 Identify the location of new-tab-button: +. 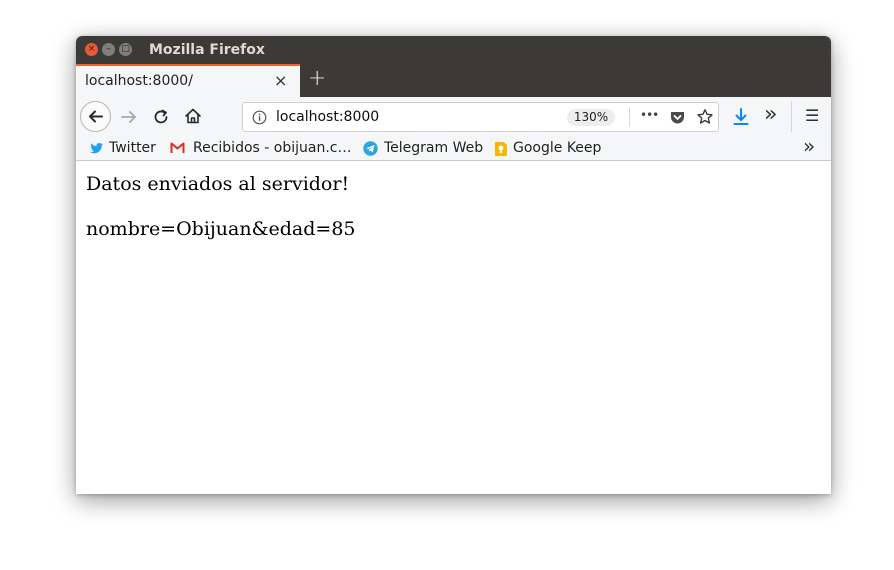
(317, 78).